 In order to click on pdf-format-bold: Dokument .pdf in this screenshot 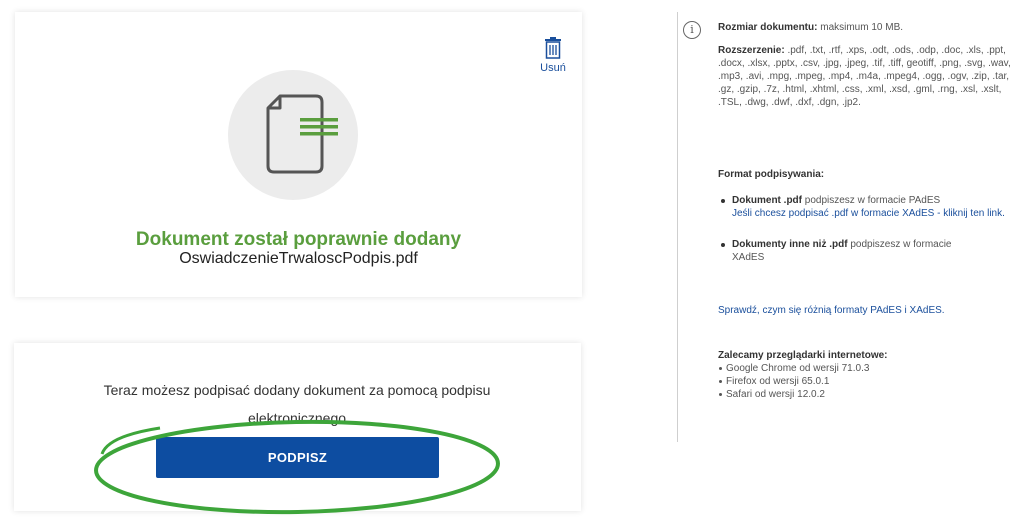, I will do `click(767, 200)`.